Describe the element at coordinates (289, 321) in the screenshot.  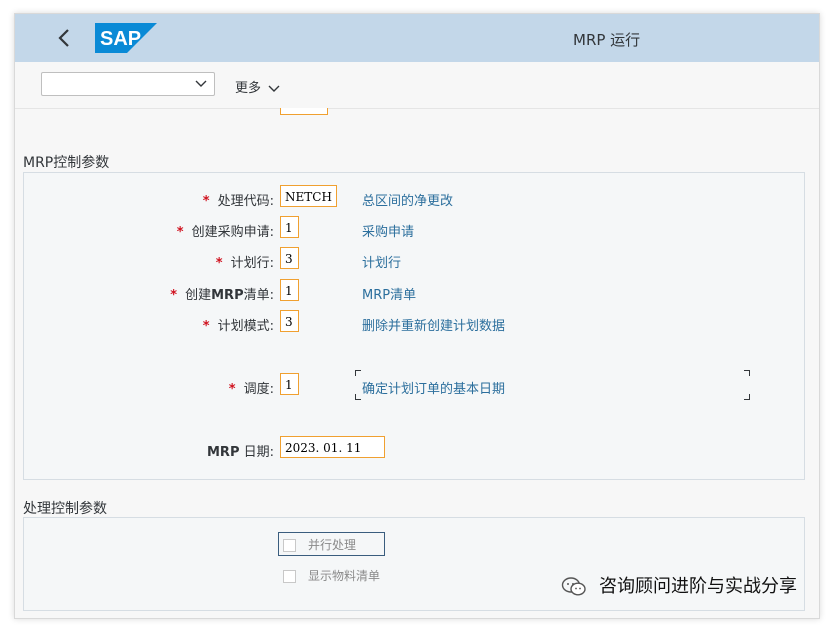
I see `planning-mode-field: 3` at that location.